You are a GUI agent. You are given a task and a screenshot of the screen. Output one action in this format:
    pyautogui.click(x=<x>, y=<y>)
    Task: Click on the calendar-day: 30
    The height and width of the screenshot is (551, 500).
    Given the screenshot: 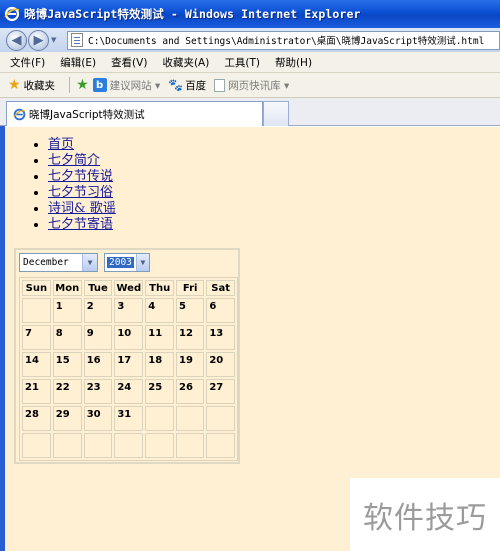 What is the action you would take?
    pyautogui.click(x=98, y=418)
    